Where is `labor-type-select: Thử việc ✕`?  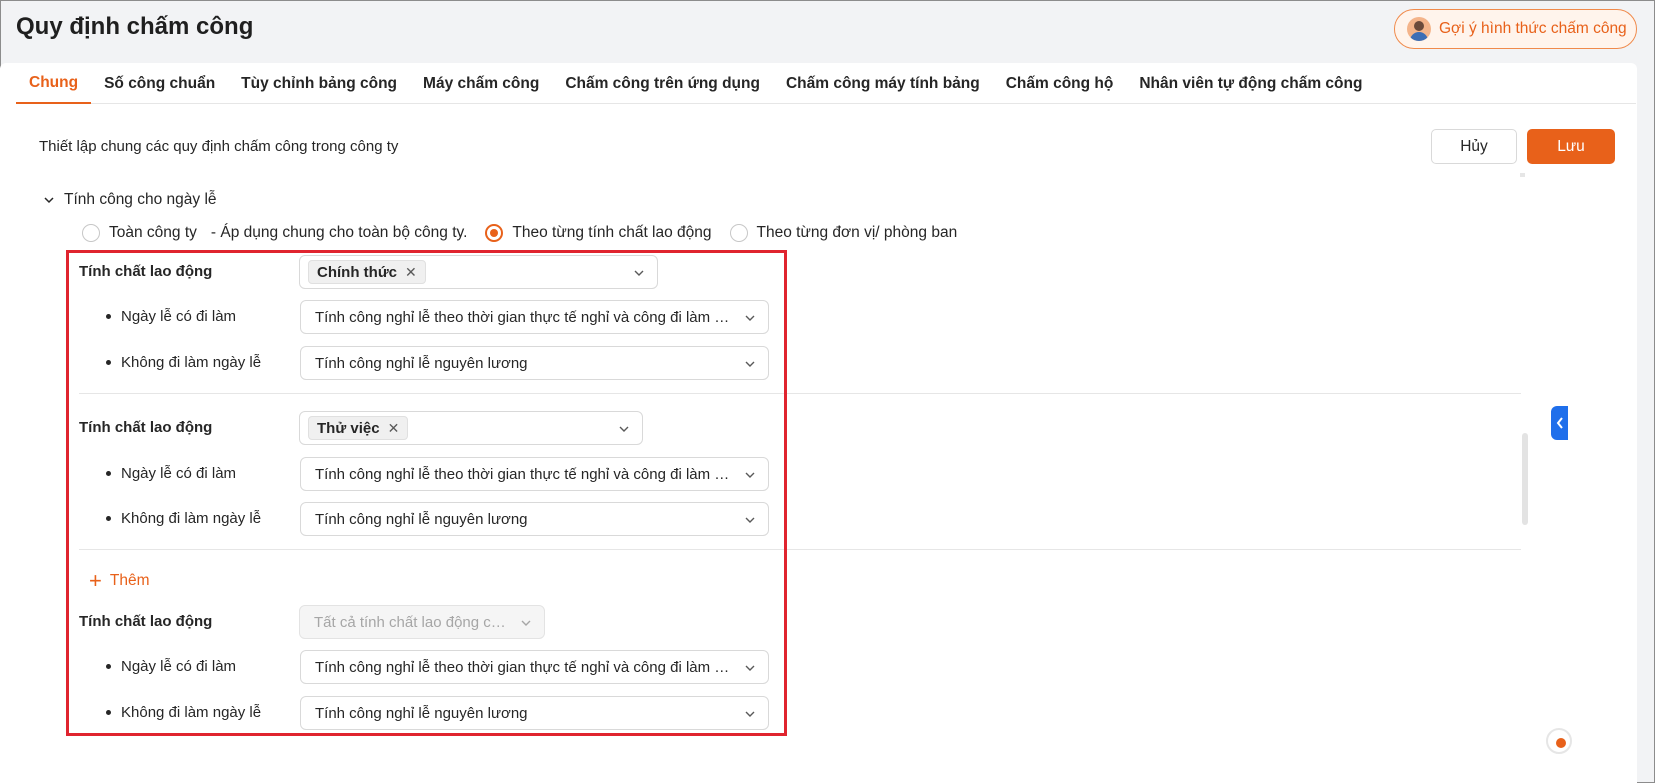 labor-type-select: Thử việc ✕ is located at coordinates (471, 428).